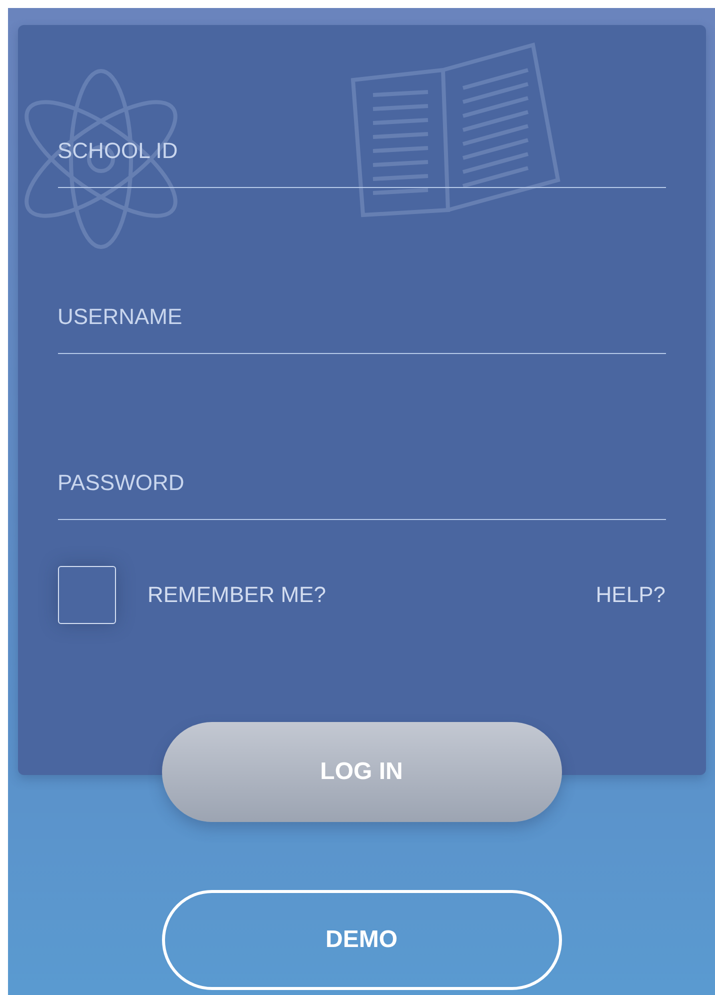 The width and height of the screenshot is (715, 995). I want to click on demo-button: DEMO, so click(362, 940).